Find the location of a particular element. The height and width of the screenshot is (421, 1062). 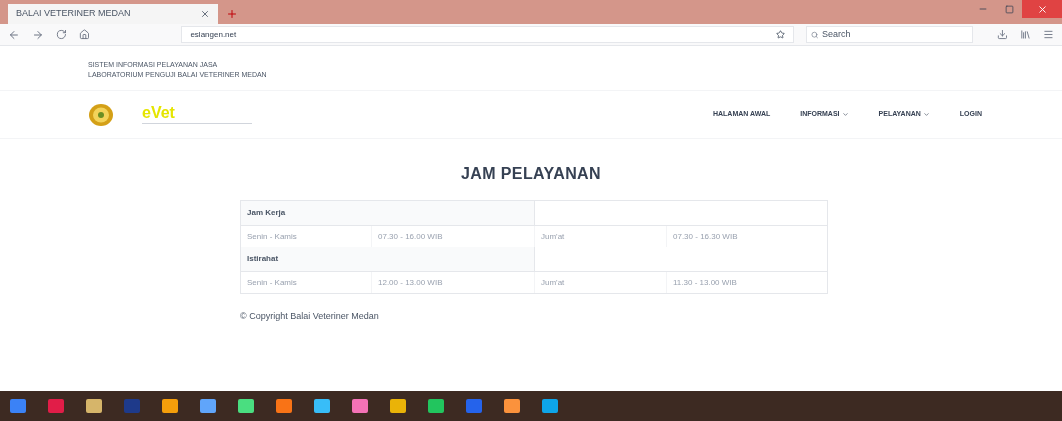

bookmark-star-icon is located at coordinates (780, 34).